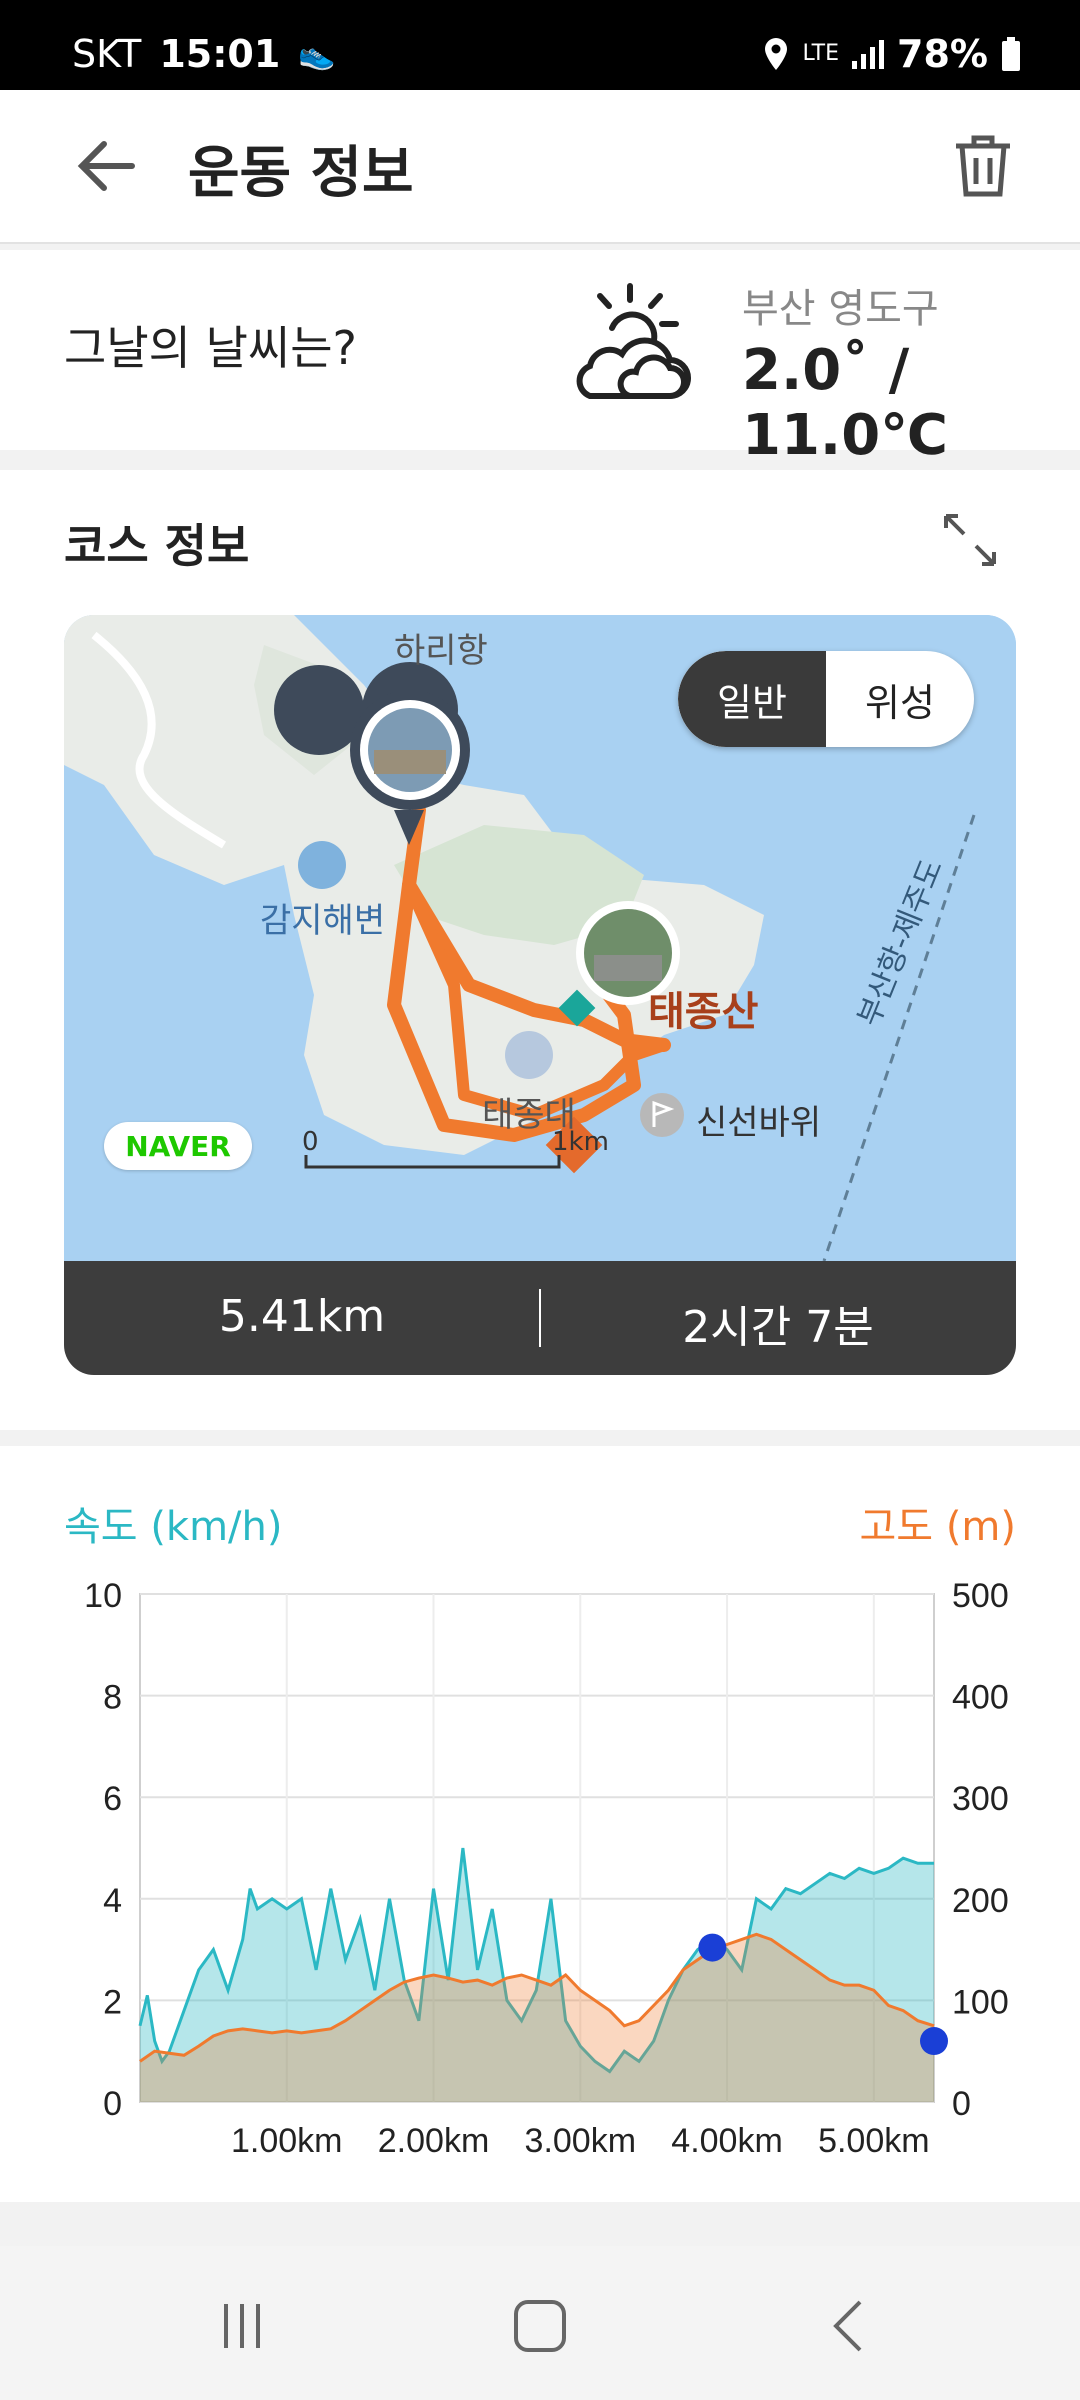  I want to click on recent-apps-icon, so click(242, 2326).